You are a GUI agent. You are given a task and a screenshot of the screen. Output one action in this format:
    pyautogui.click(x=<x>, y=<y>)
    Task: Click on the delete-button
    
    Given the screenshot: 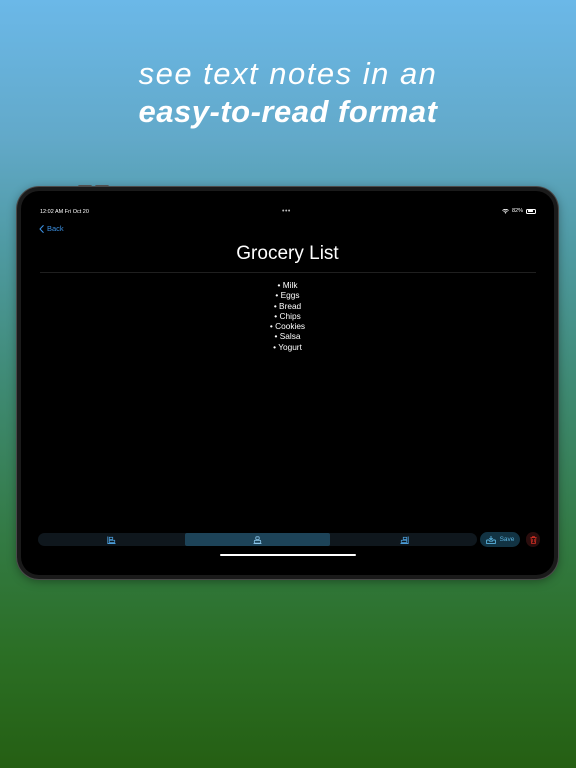 What is the action you would take?
    pyautogui.click(x=533, y=539)
    